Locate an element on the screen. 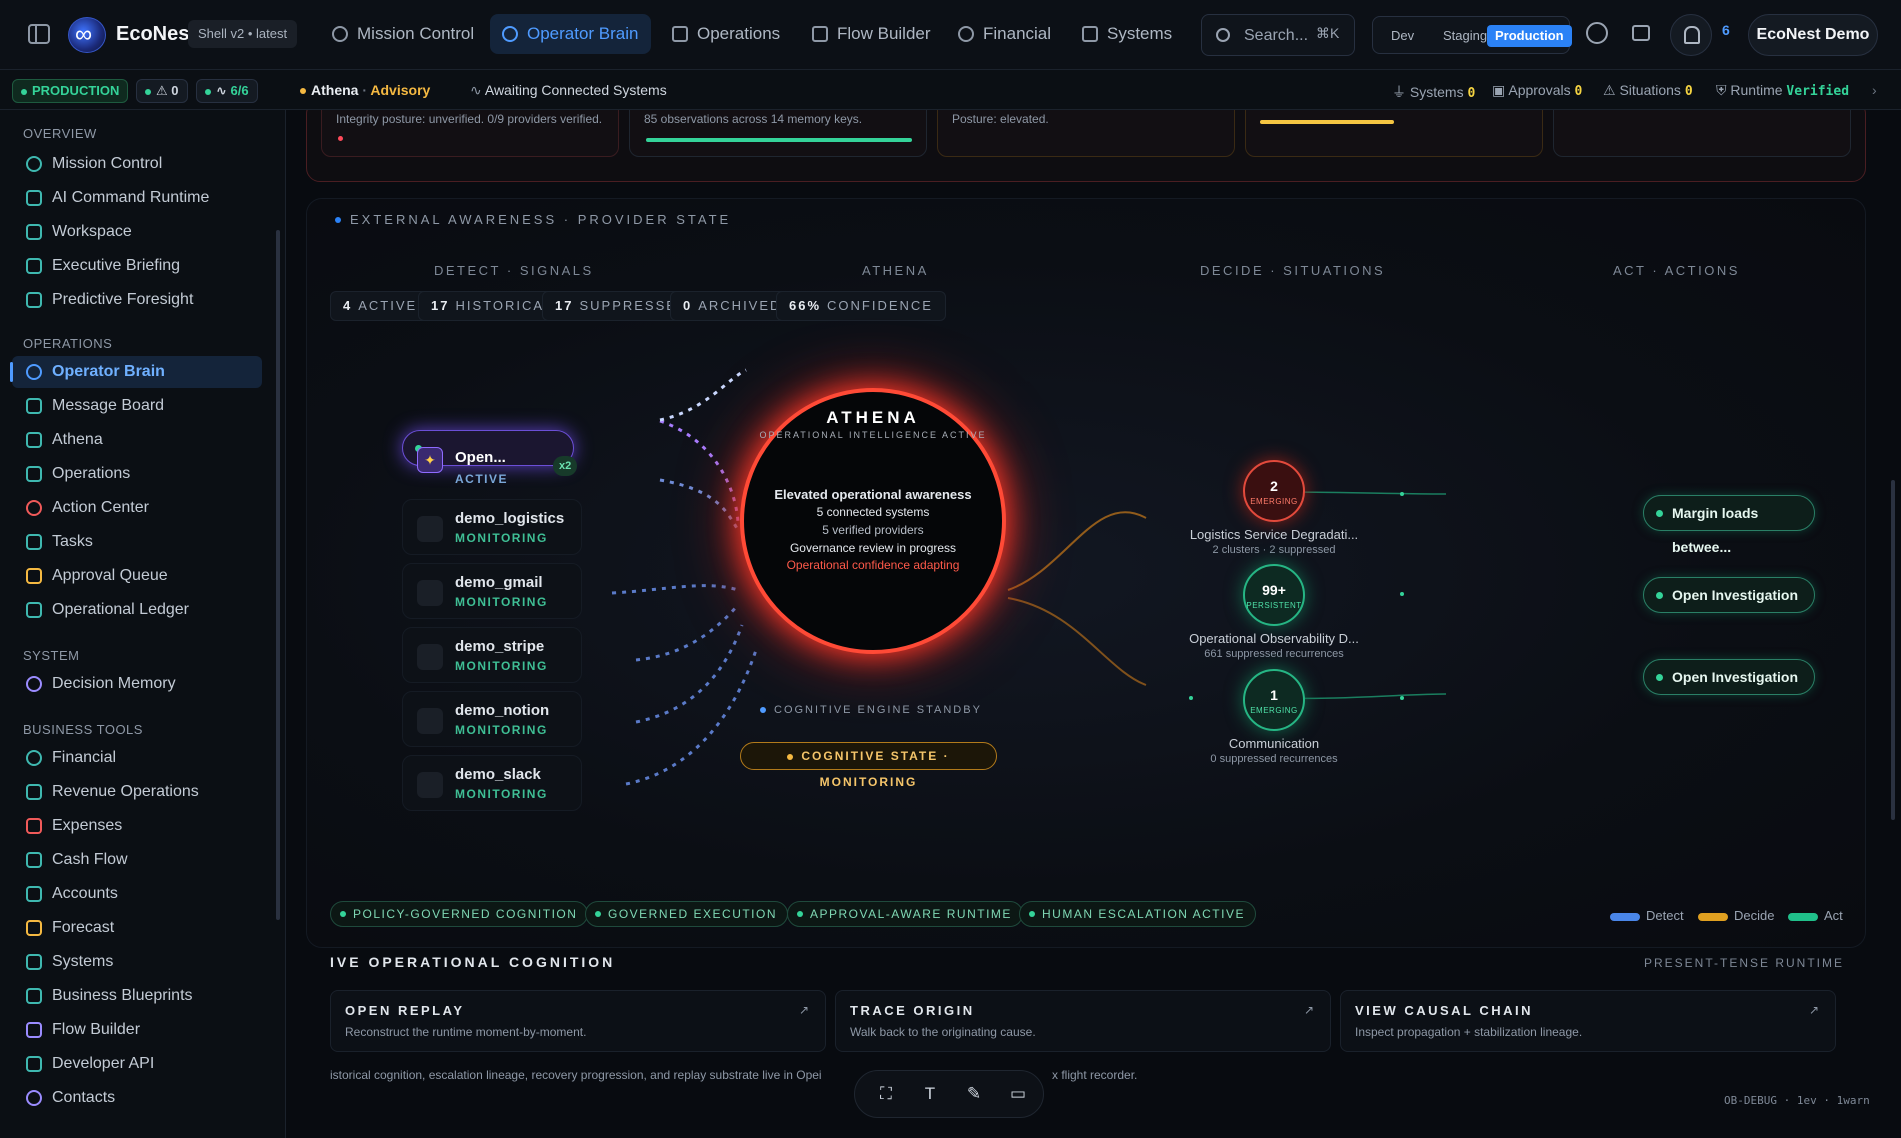 This screenshot has width=1901, height=1138. sidebar-item-contacts: Contacts is located at coordinates (137, 1098).